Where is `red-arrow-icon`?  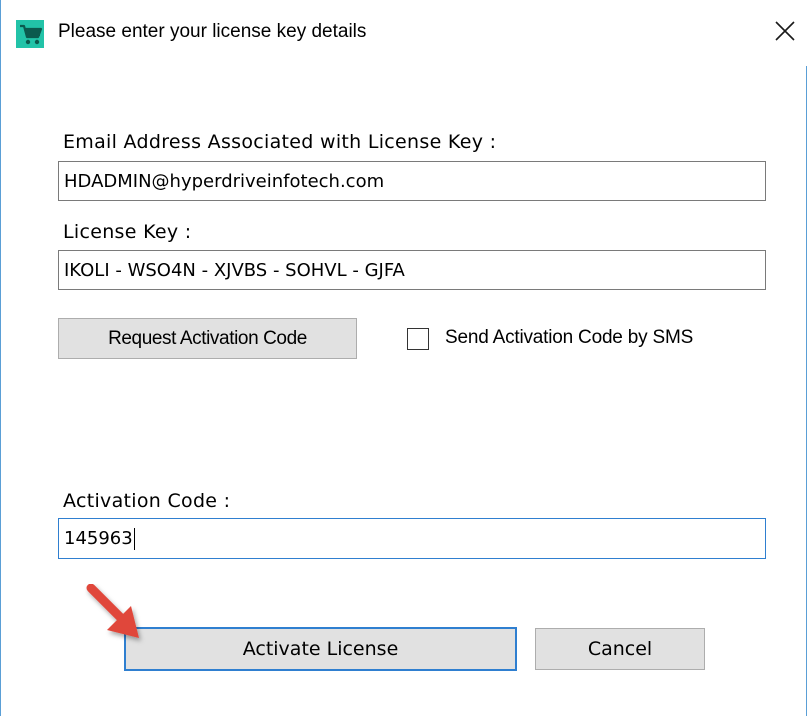
red-arrow-icon is located at coordinates (118, 616).